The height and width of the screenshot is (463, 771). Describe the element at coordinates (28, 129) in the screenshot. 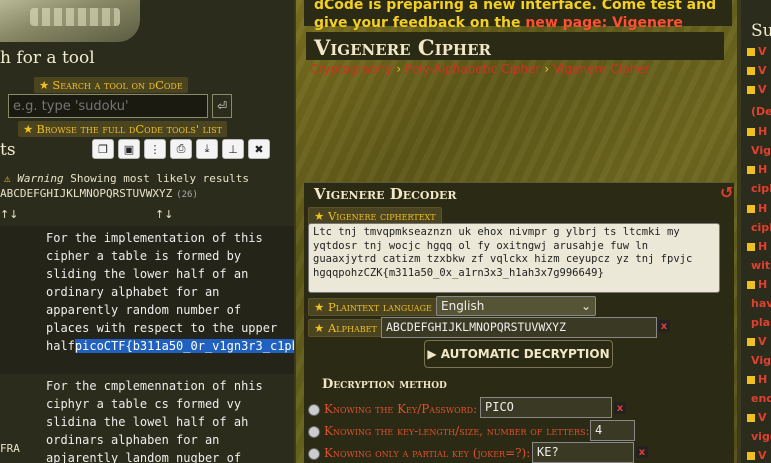

I see `star-icon: ★` at that location.